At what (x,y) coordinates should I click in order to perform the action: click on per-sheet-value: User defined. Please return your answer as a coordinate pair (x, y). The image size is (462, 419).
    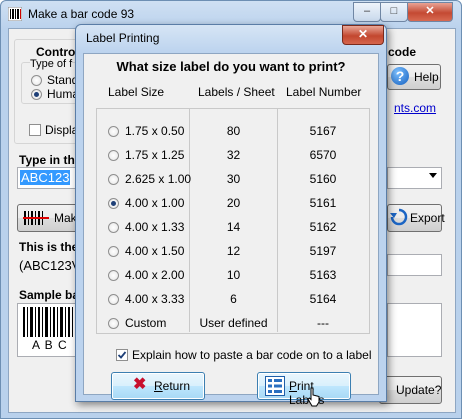
    Looking at the image, I should click on (233, 323).